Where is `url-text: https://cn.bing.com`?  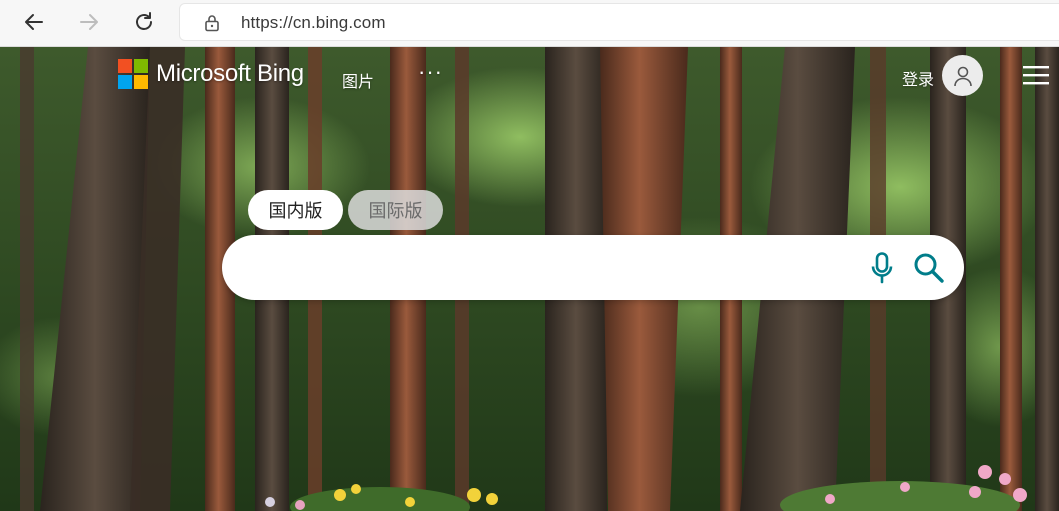
url-text: https://cn.bing.com is located at coordinates (313, 22).